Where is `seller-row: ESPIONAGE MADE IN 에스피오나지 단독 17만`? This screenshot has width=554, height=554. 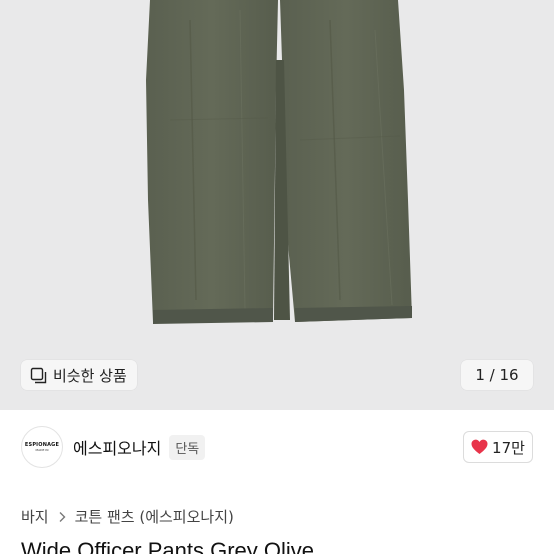 seller-row: ESPIONAGE MADE IN 에스피오나지 단독 17만 is located at coordinates (277, 447).